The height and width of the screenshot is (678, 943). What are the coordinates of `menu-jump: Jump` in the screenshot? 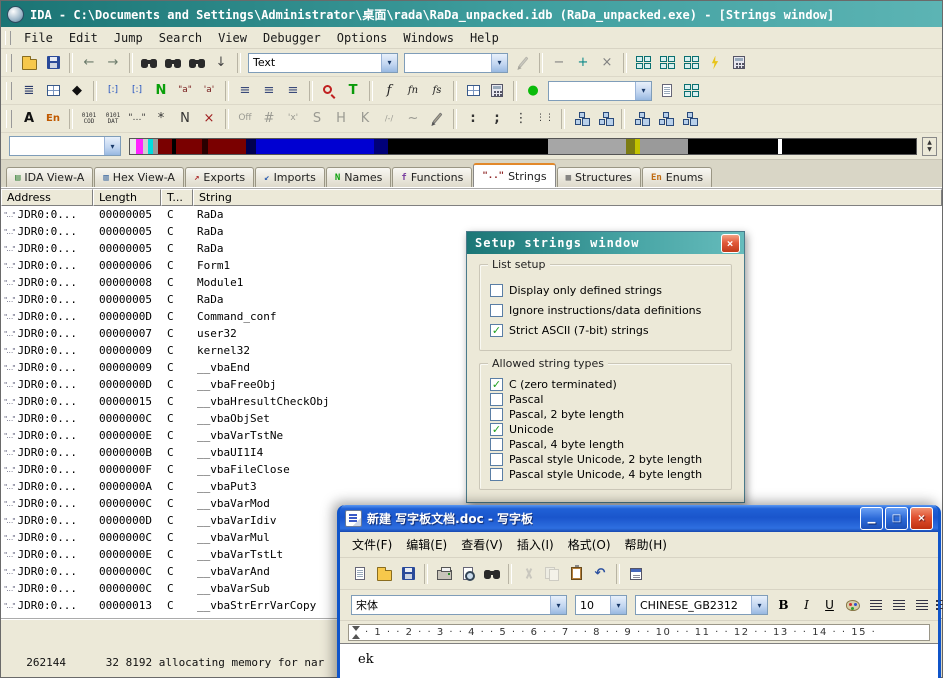 It's located at (128, 38).